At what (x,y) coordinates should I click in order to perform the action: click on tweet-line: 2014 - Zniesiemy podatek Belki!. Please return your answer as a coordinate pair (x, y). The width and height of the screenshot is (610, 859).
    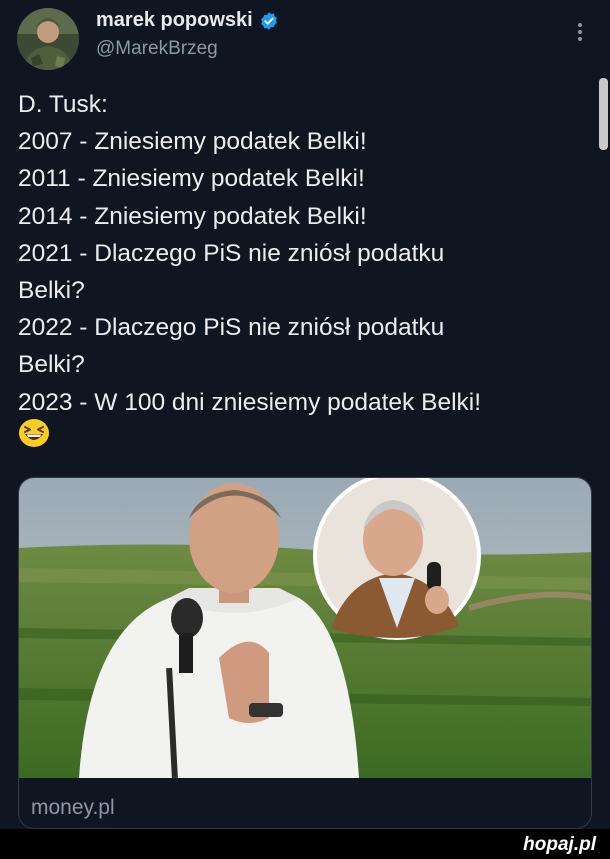
    Looking at the image, I should click on (192, 216).